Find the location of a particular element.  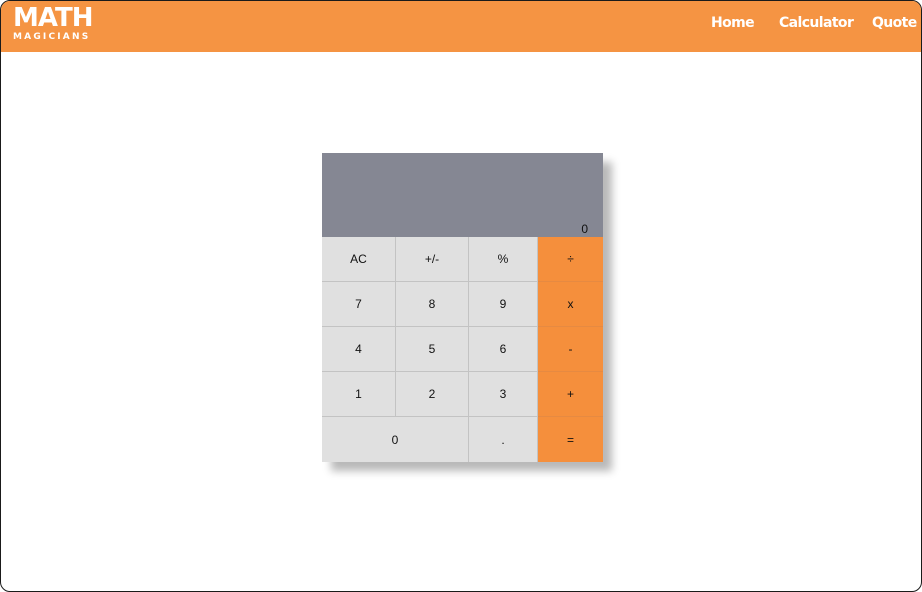

digit-7-button: 7 is located at coordinates (359, 304).